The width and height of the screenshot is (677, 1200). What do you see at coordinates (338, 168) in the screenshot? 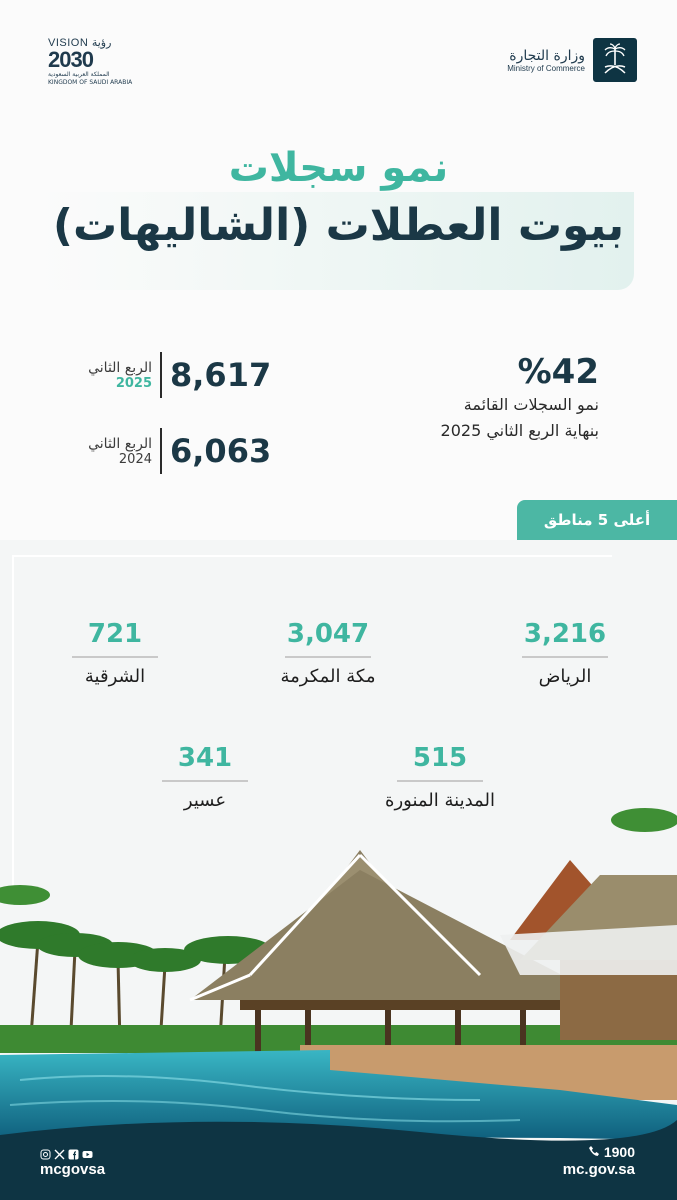
I see `title-line-1: نمو سجلات` at bounding box center [338, 168].